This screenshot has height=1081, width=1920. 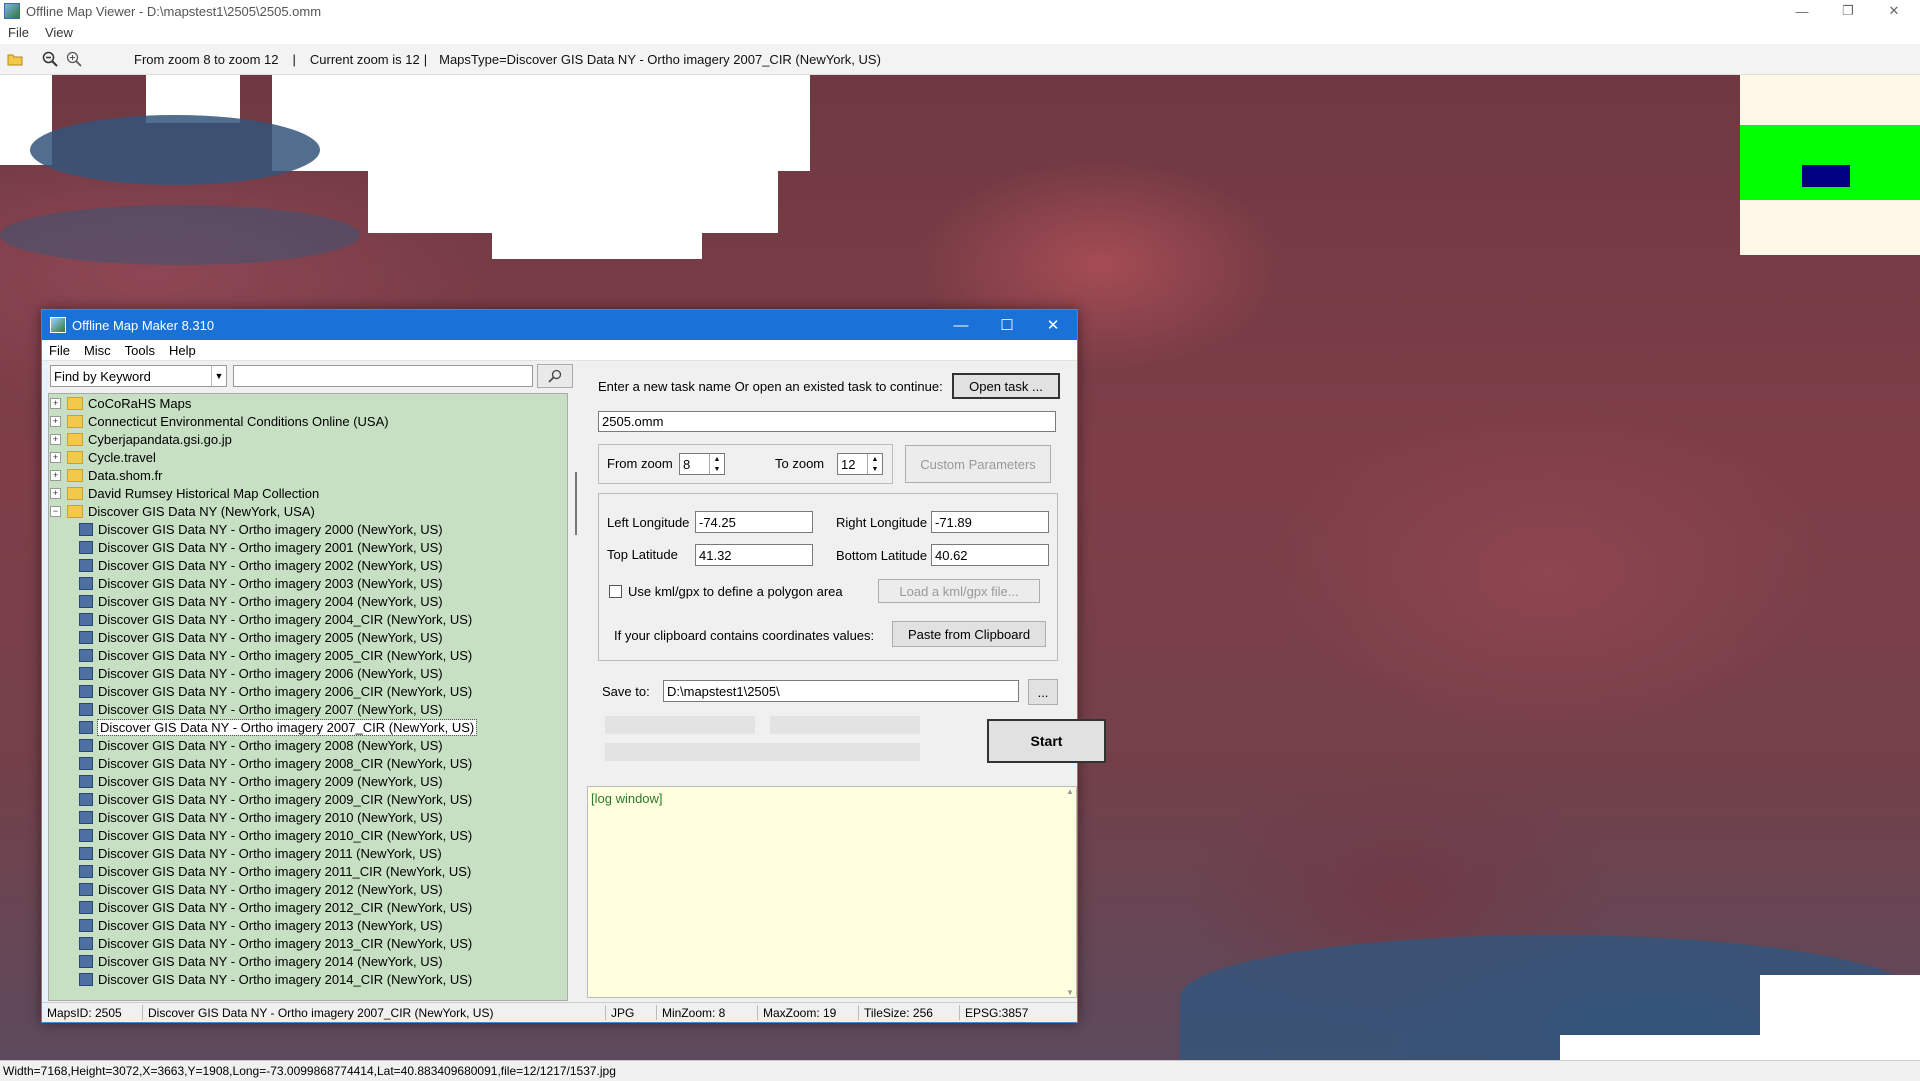 What do you see at coordinates (576, 503) in the screenshot?
I see `tree-scrollbar-thumb` at bounding box center [576, 503].